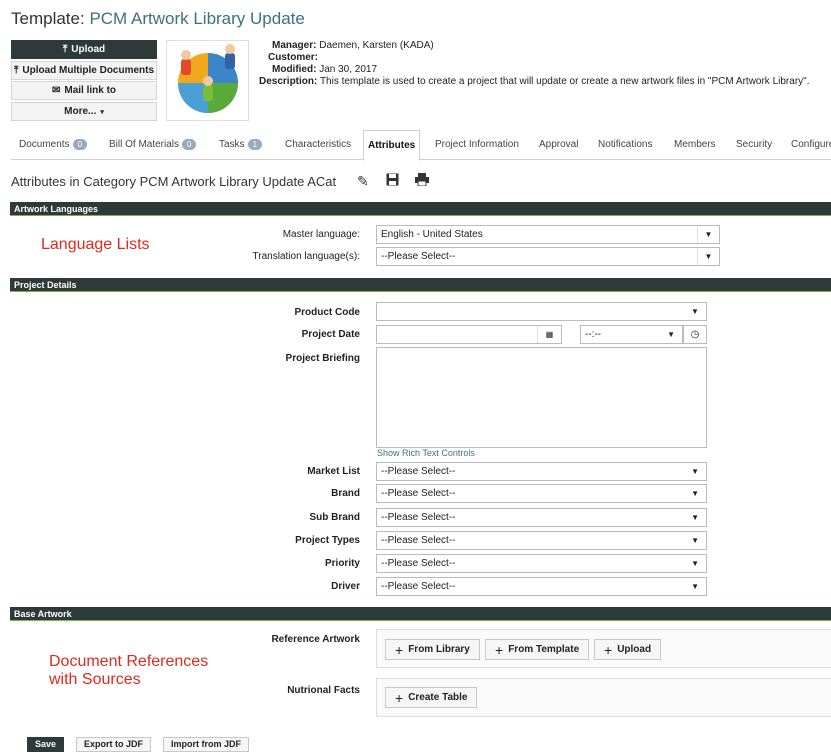 The height and width of the screenshot is (752, 831). What do you see at coordinates (541, 586) in the screenshot?
I see `driver-select: --Please Select-- ▼` at bounding box center [541, 586].